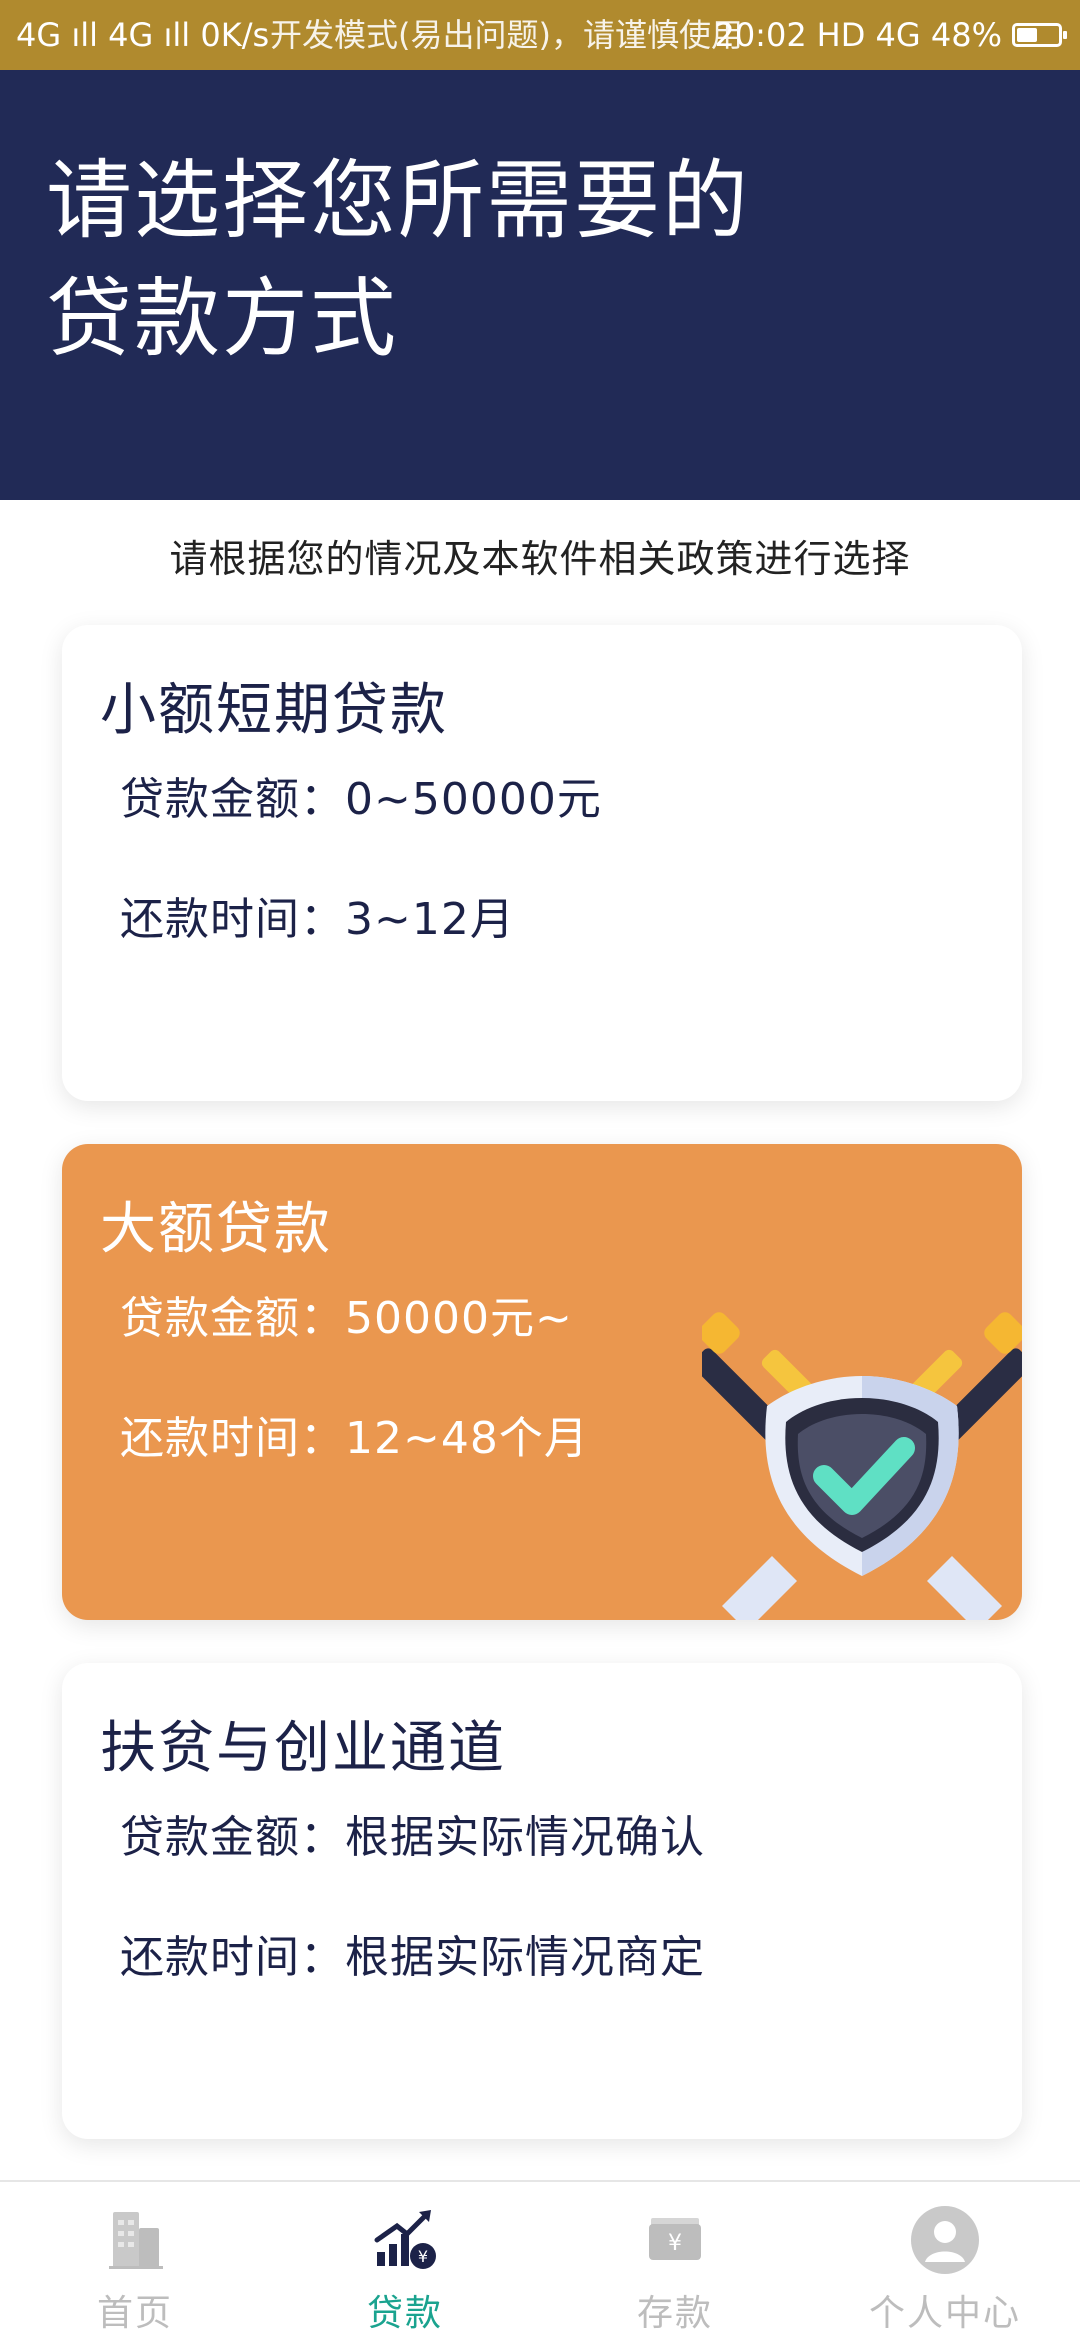 The image size is (1080, 2352). Describe the element at coordinates (1039, 35) in the screenshot. I see `battery-icon` at that location.